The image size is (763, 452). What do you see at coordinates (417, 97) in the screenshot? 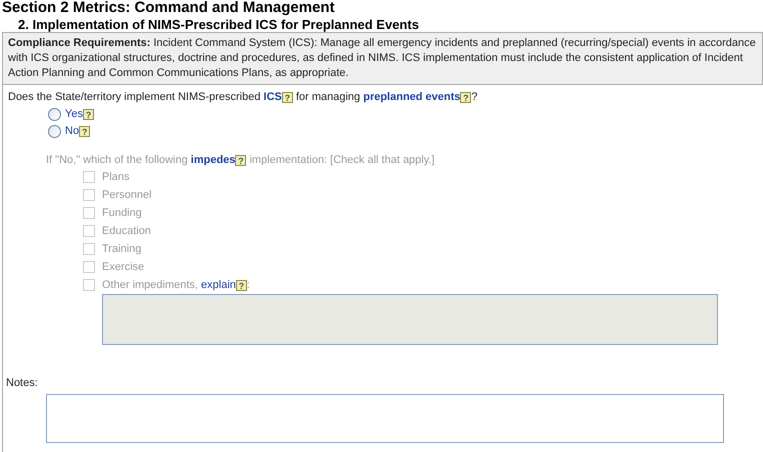
I see `help-link: preplanned events ?` at bounding box center [417, 97].